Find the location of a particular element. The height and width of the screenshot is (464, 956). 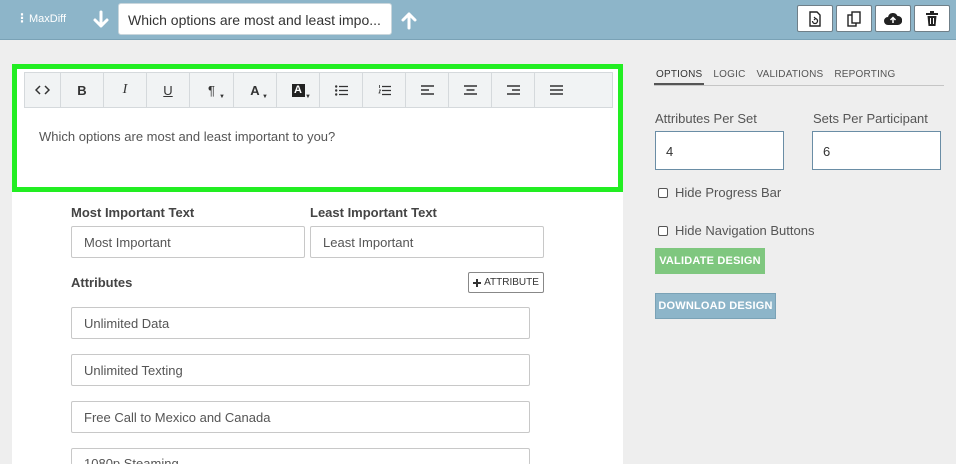

arrow-down-icon is located at coordinates (101, 20).